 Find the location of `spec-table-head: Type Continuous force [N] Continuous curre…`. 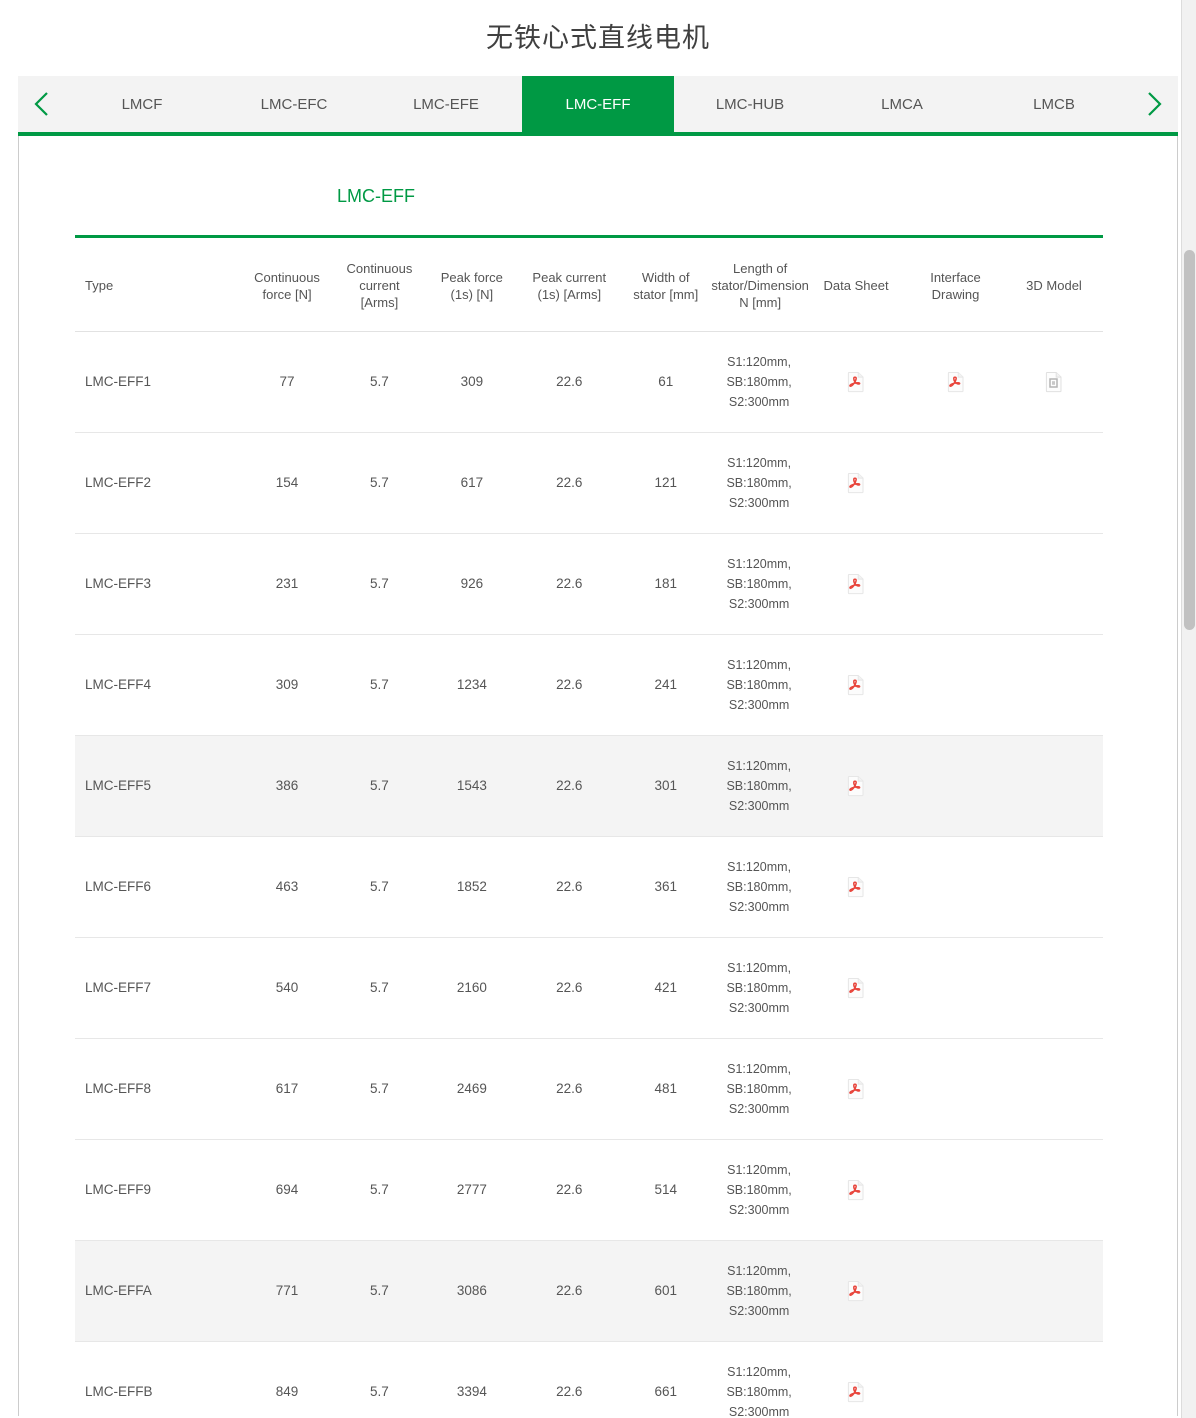

spec-table-head: Type Continuous force [N] Continuous curre… is located at coordinates (589, 284).